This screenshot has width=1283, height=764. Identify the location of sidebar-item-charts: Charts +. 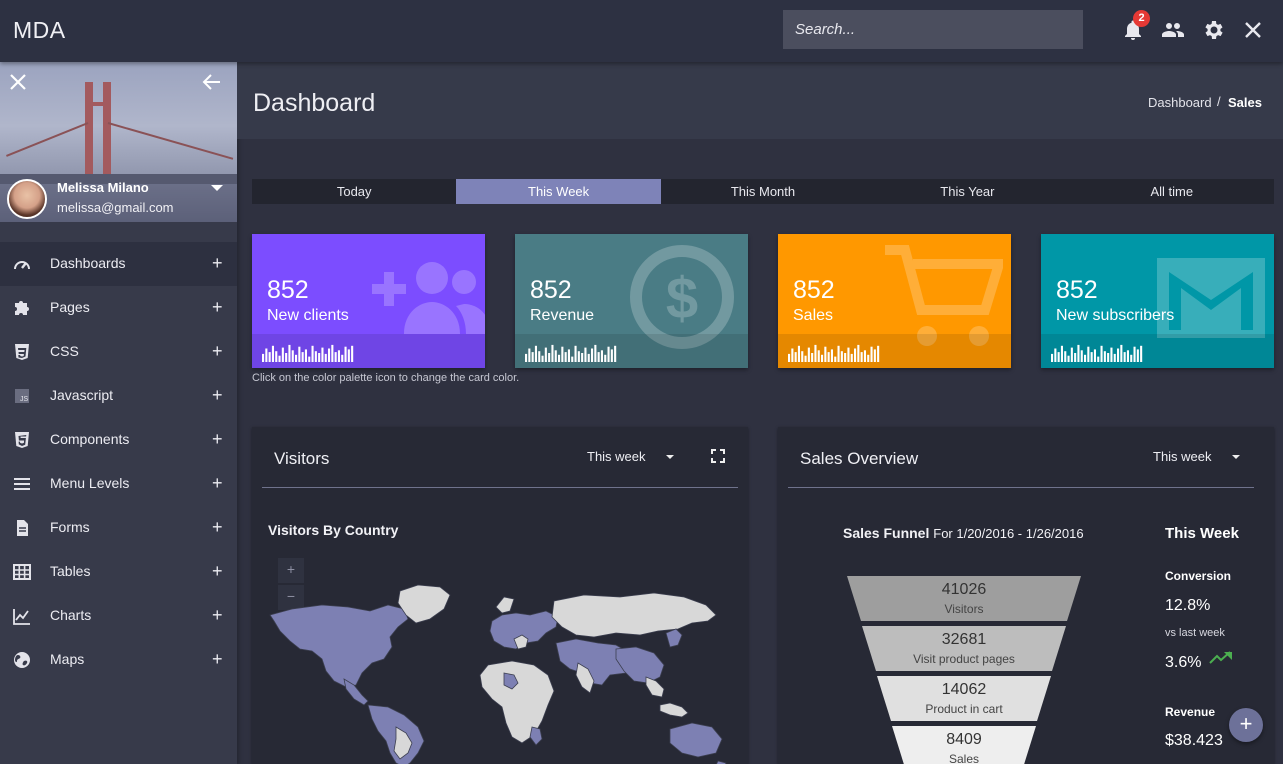
(118, 616).